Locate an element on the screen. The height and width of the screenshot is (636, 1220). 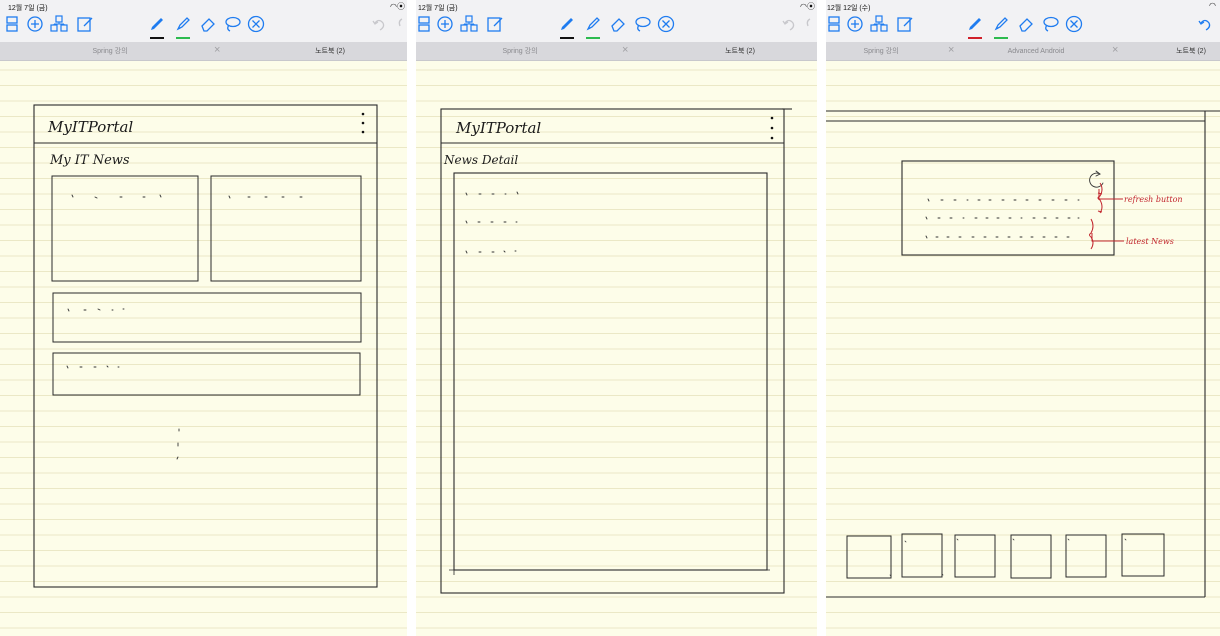
tab-bar: Spring 강의 × Advanced Android × 노트북 (2) is located at coordinates (1023, 51).